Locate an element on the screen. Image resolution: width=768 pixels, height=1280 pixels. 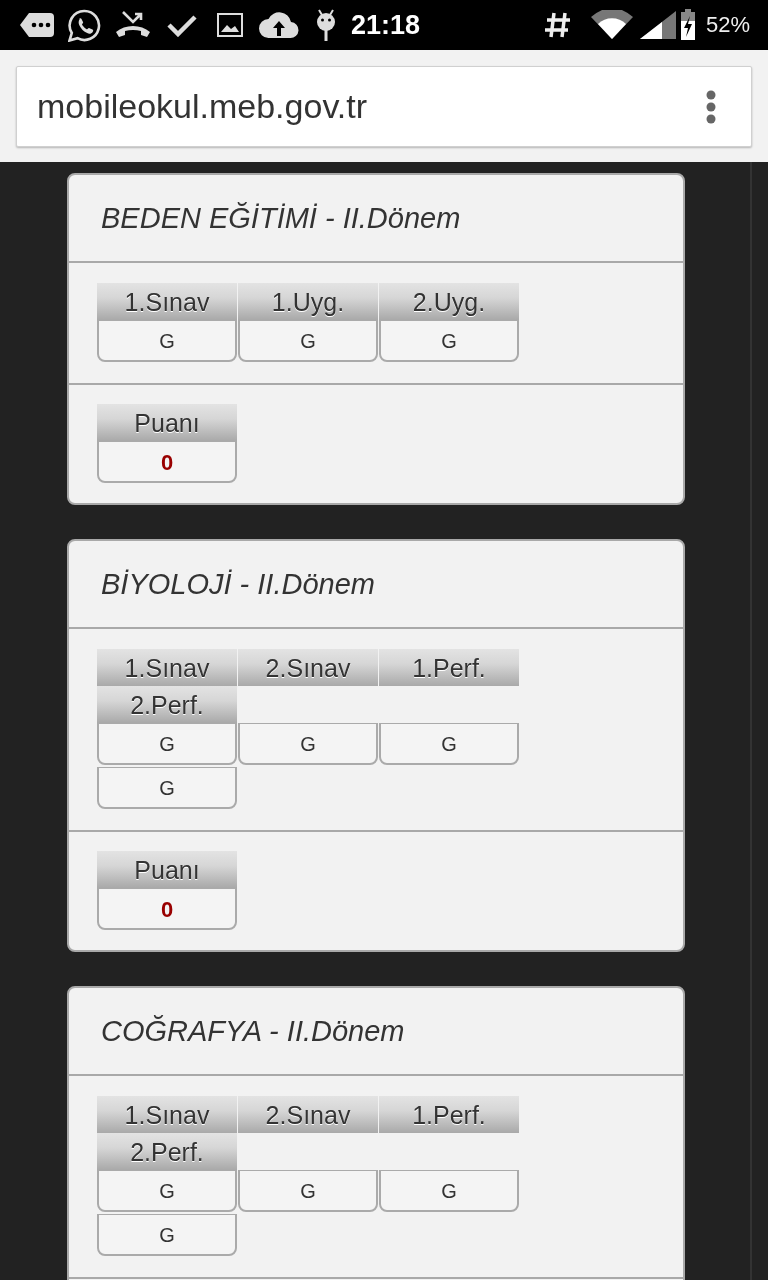
course-title: COĞRAFYA - II.Dönem is located at coordinates (253, 1031).